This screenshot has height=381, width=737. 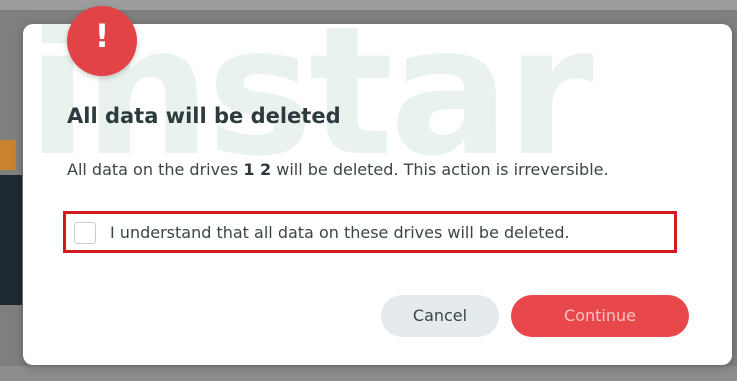 I want to click on continue-button: Continue, so click(x=600, y=316).